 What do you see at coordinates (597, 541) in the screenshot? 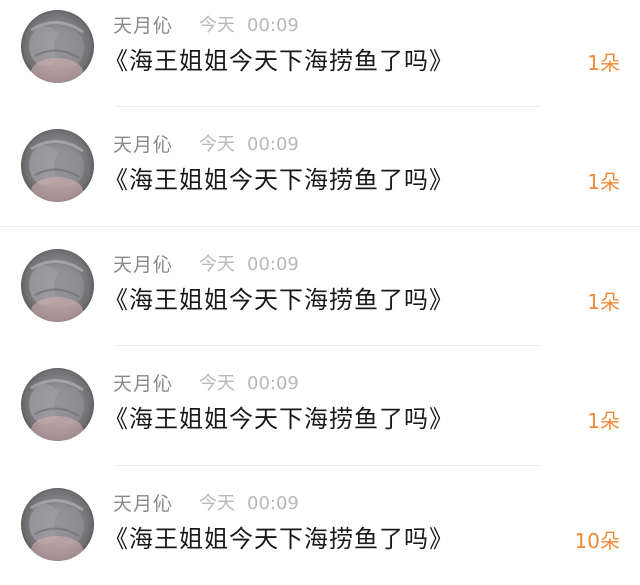
I see `gift-count: 10朵` at bounding box center [597, 541].